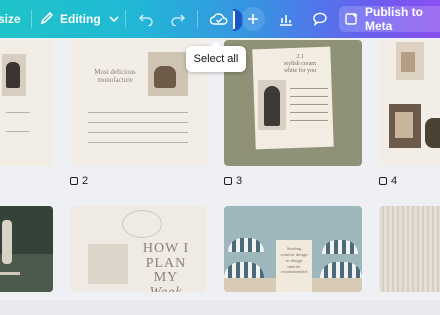 The image size is (440, 315). I want to click on add-button, so click(253, 19).